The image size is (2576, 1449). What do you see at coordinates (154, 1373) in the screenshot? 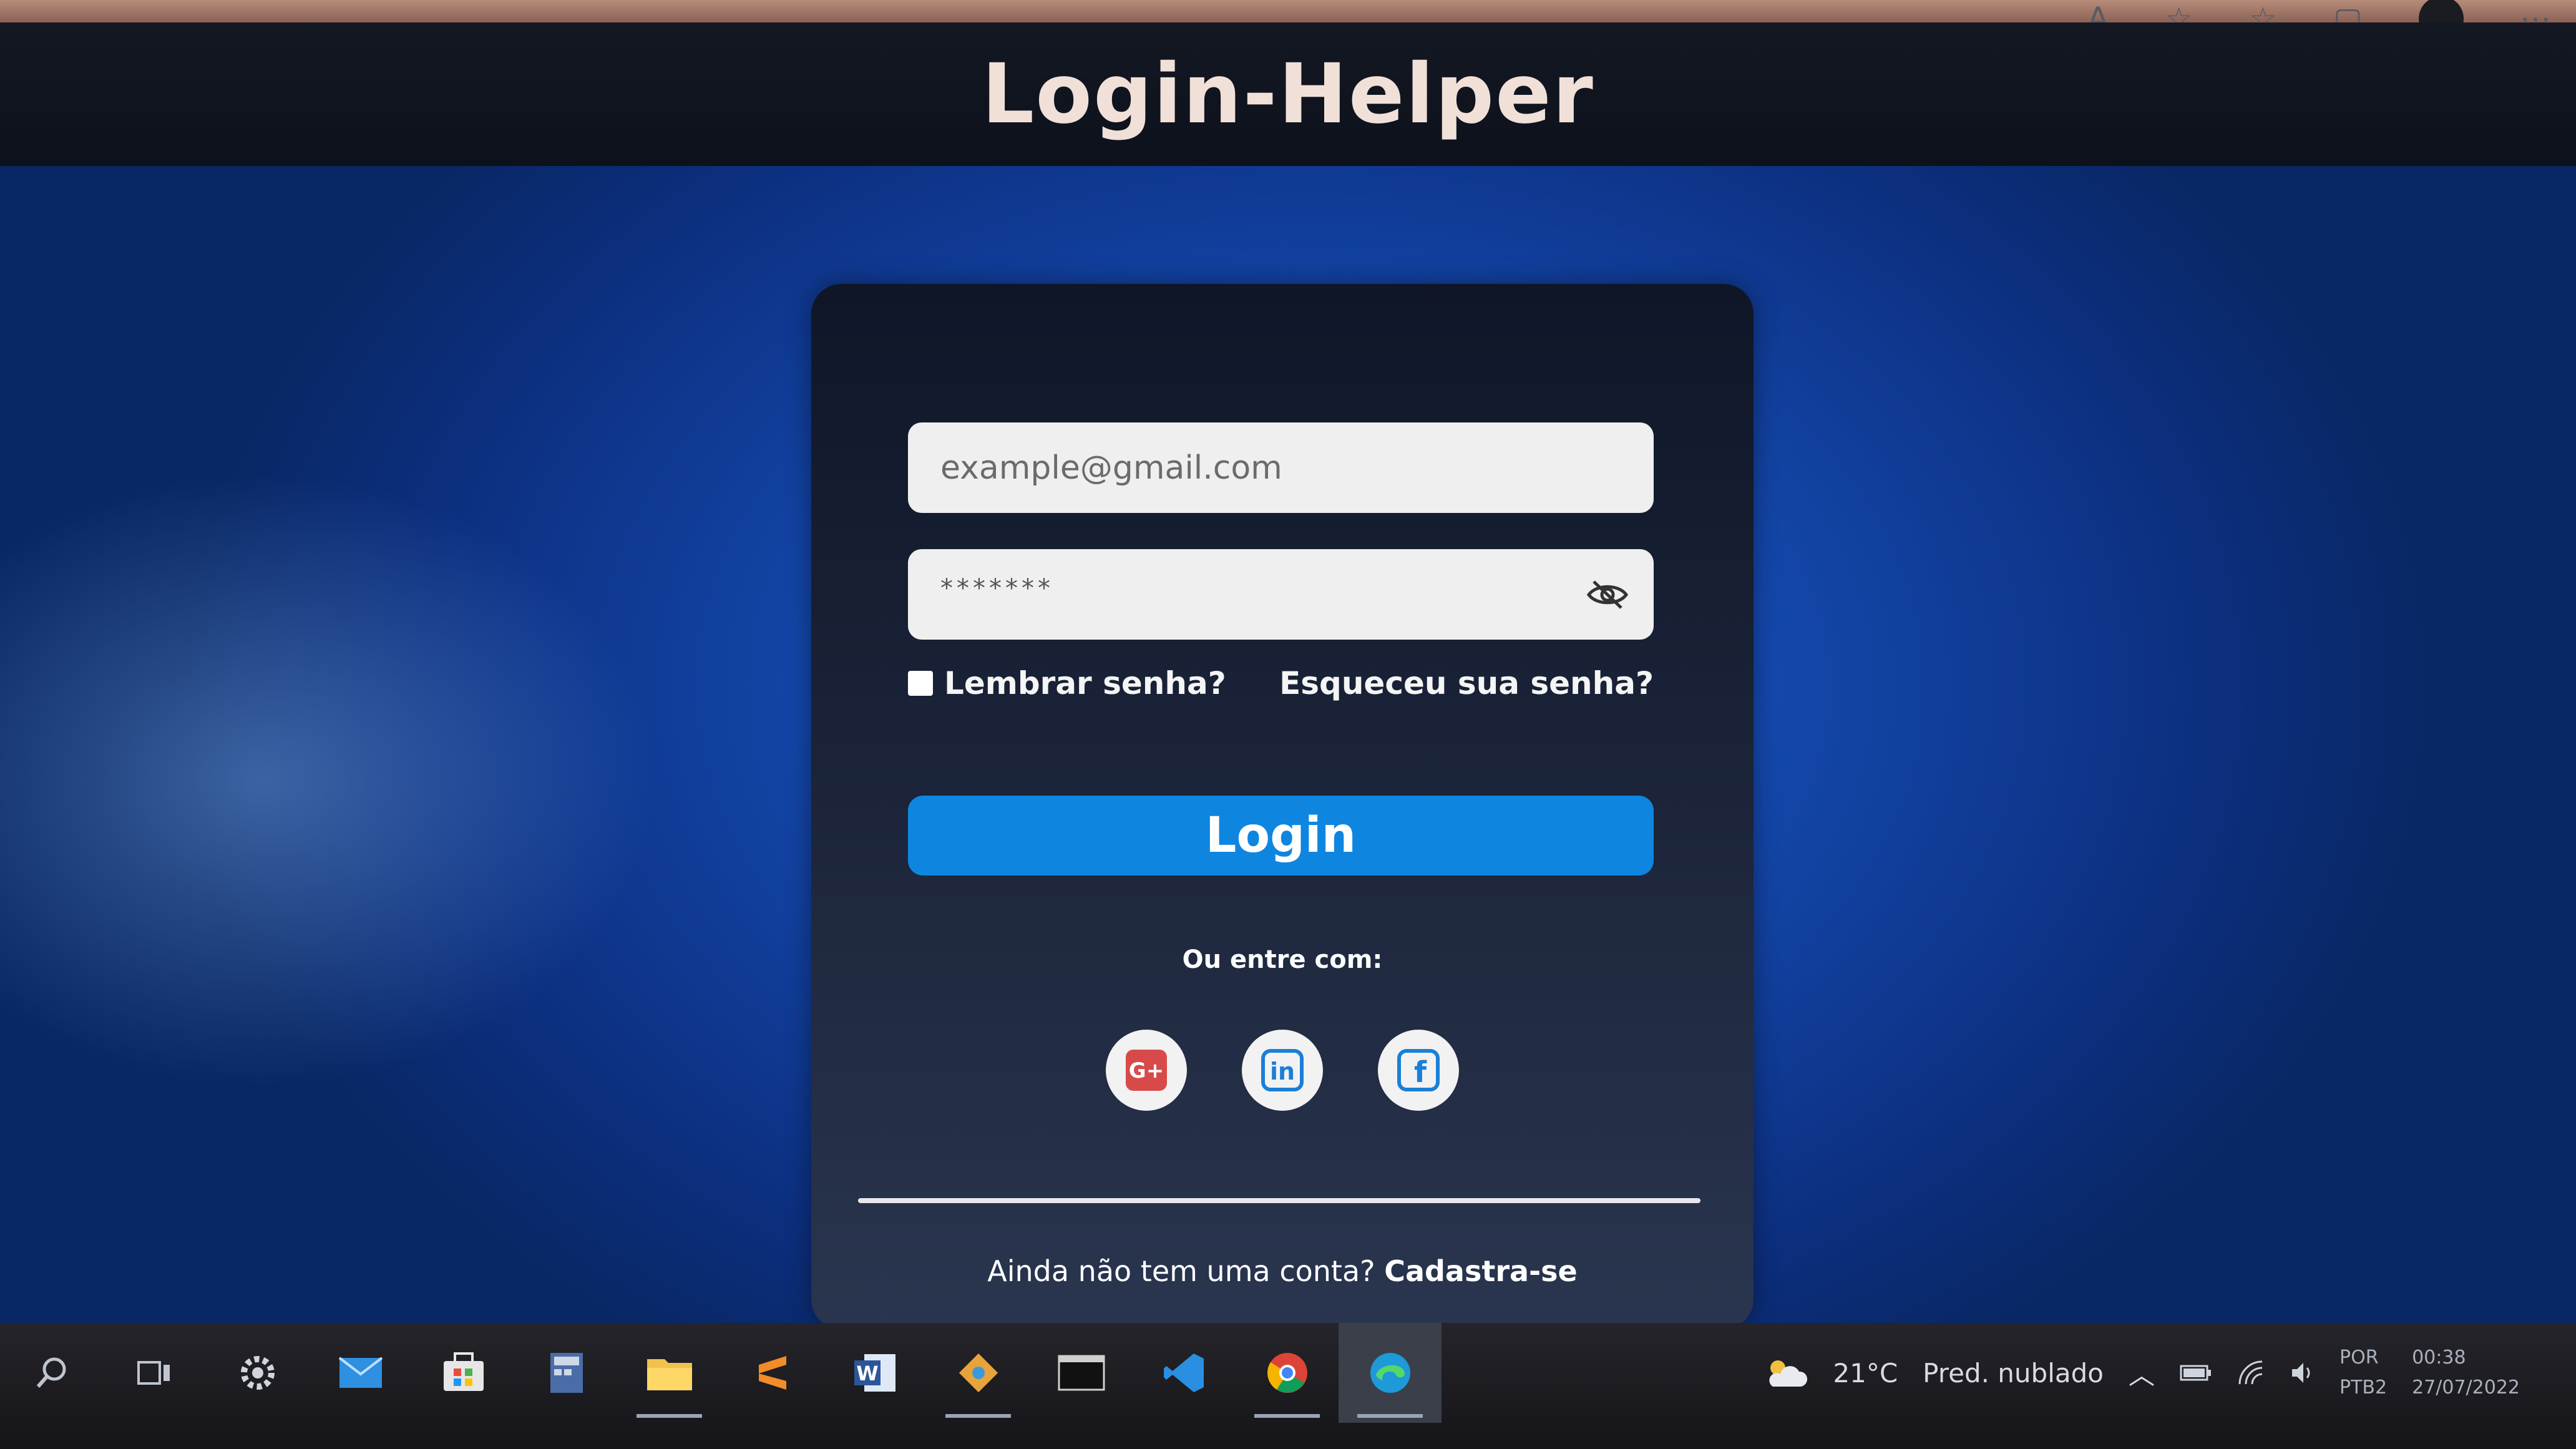
I see `task-view-icon` at bounding box center [154, 1373].